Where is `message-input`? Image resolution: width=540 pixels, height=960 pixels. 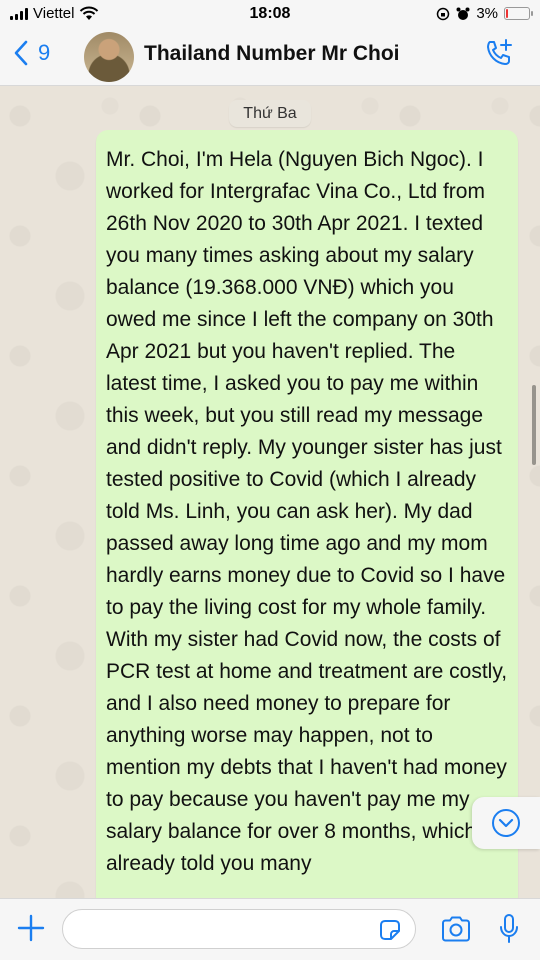 message-input is located at coordinates (239, 929).